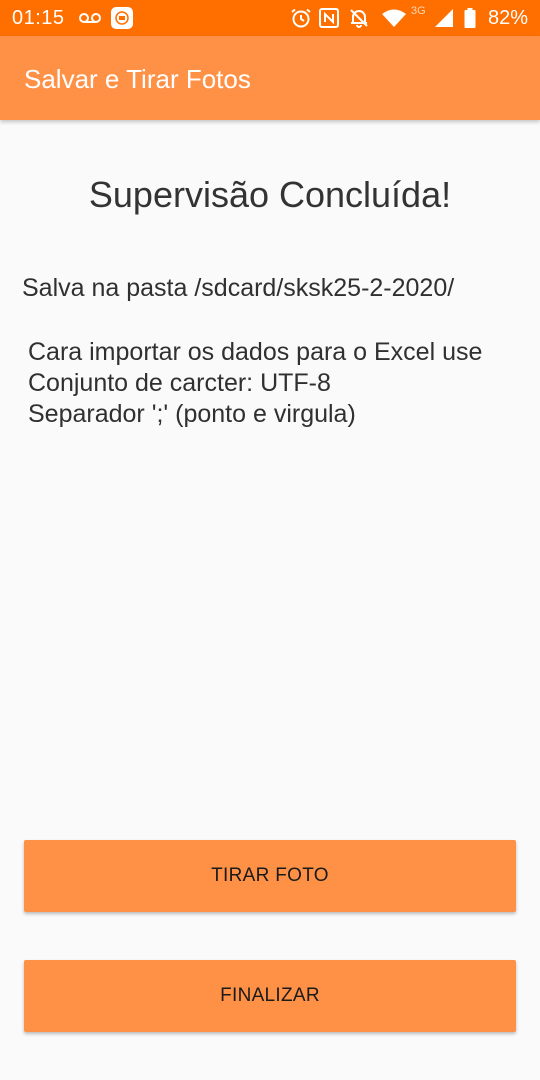 The width and height of the screenshot is (540, 1080). Describe the element at coordinates (301, 18) in the screenshot. I see `alarm-icon` at that location.